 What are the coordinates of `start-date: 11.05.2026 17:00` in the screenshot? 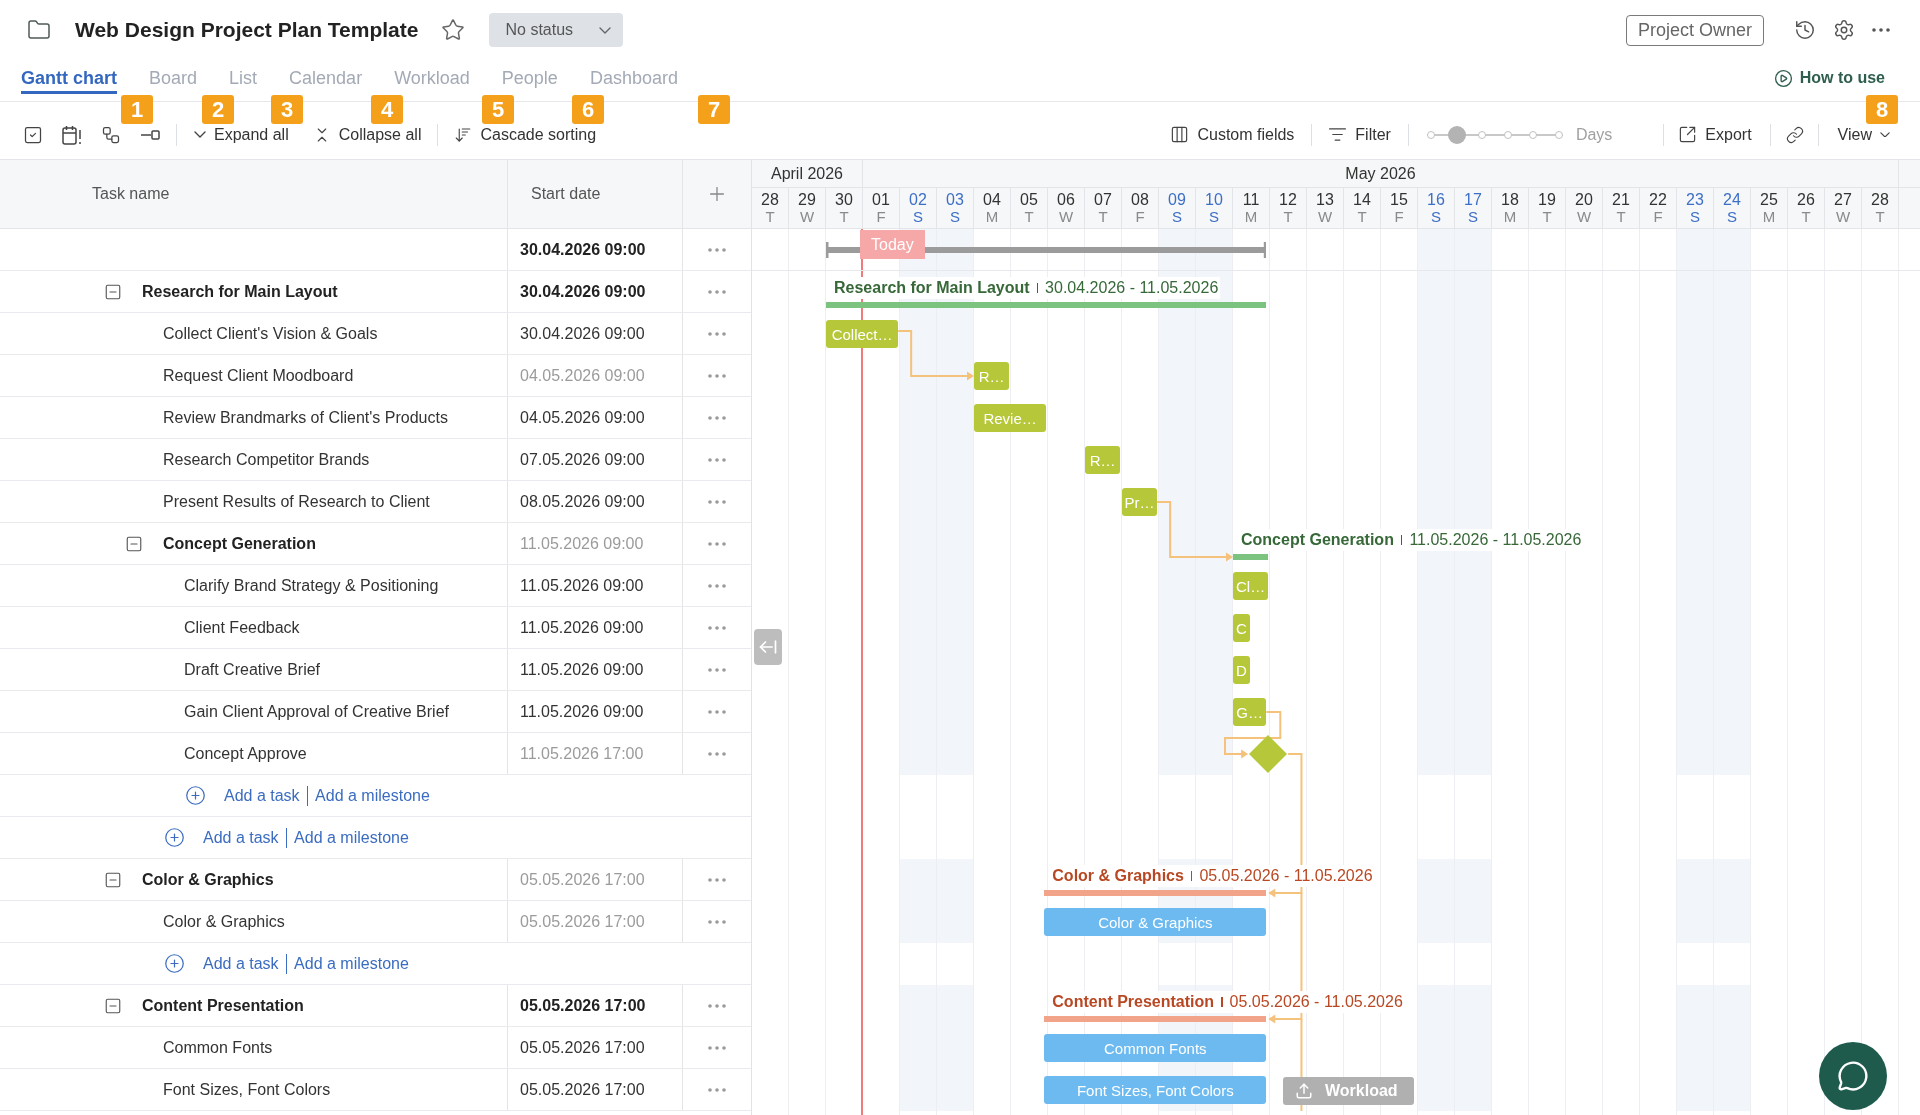 It's located at (582, 753).